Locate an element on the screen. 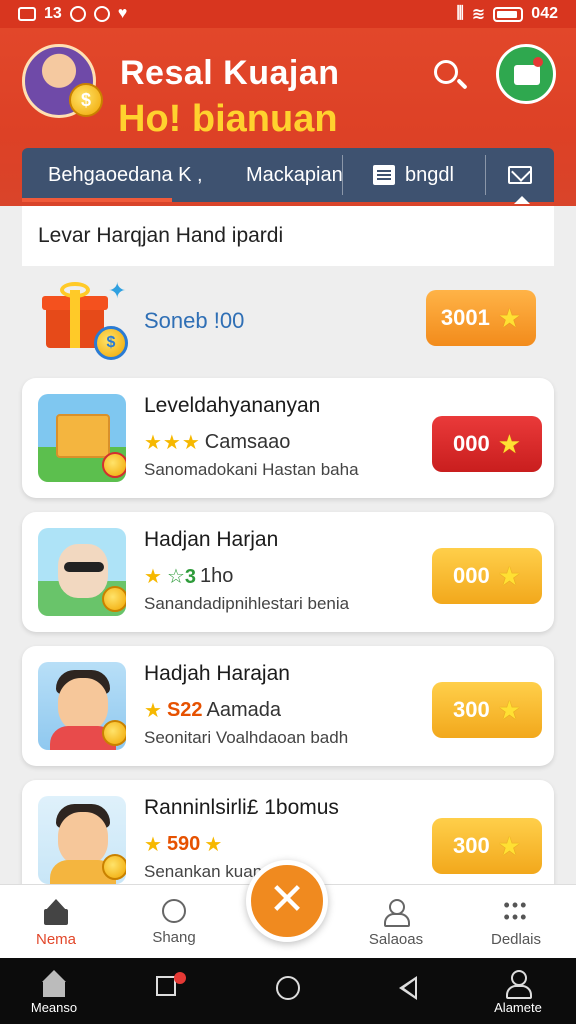 This screenshot has width=576, height=1024. system-nav-bar: Meanso Alamete is located at coordinates (288, 991).